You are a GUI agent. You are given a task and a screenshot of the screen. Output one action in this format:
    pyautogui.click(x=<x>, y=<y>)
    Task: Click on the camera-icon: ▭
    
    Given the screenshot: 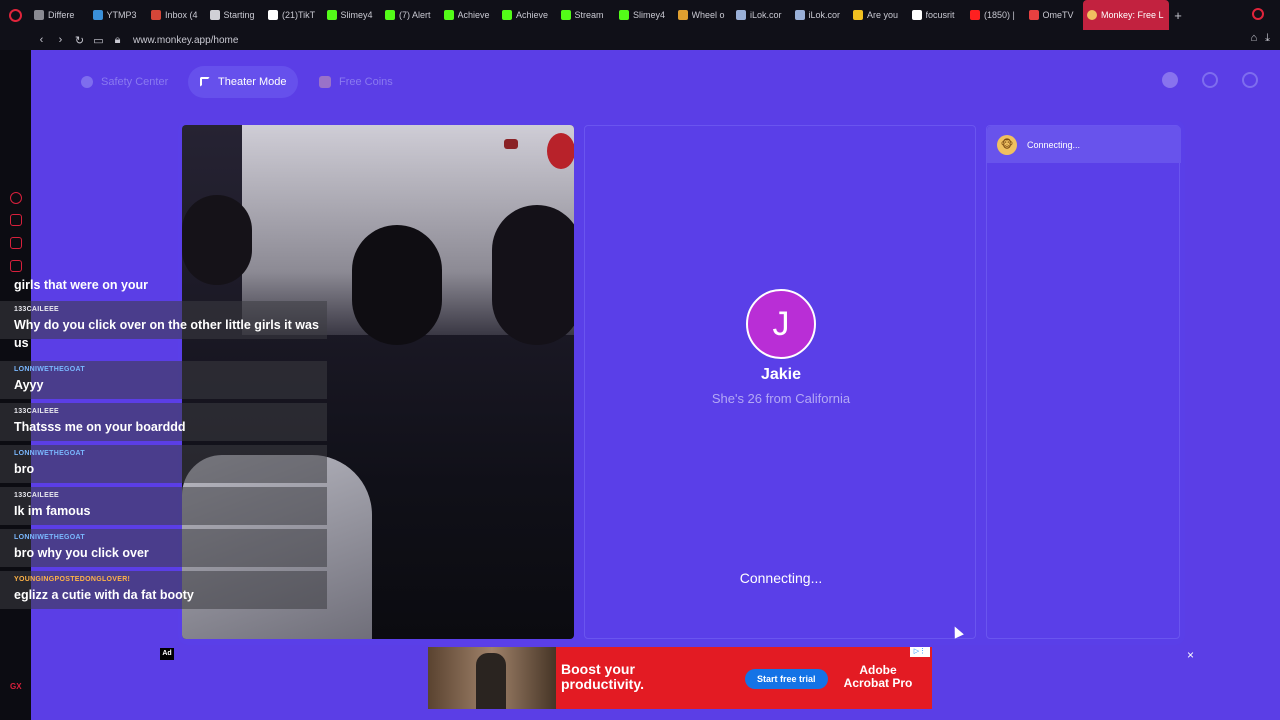 What is the action you would take?
    pyautogui.click(x=98, y=40)
    